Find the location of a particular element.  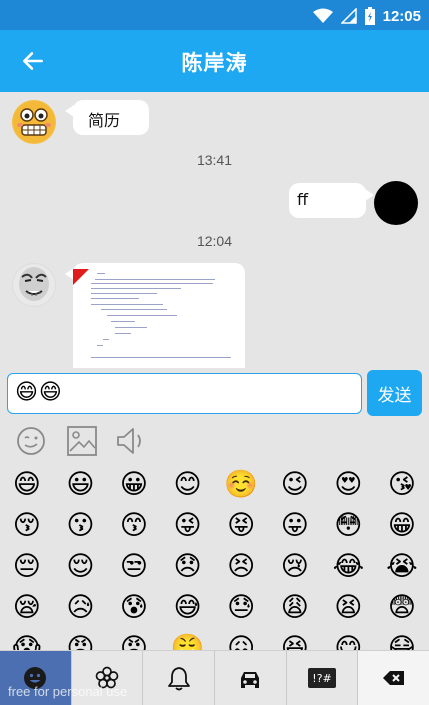

message-bubble-received: 简历 is located at coordinates (107, 117).